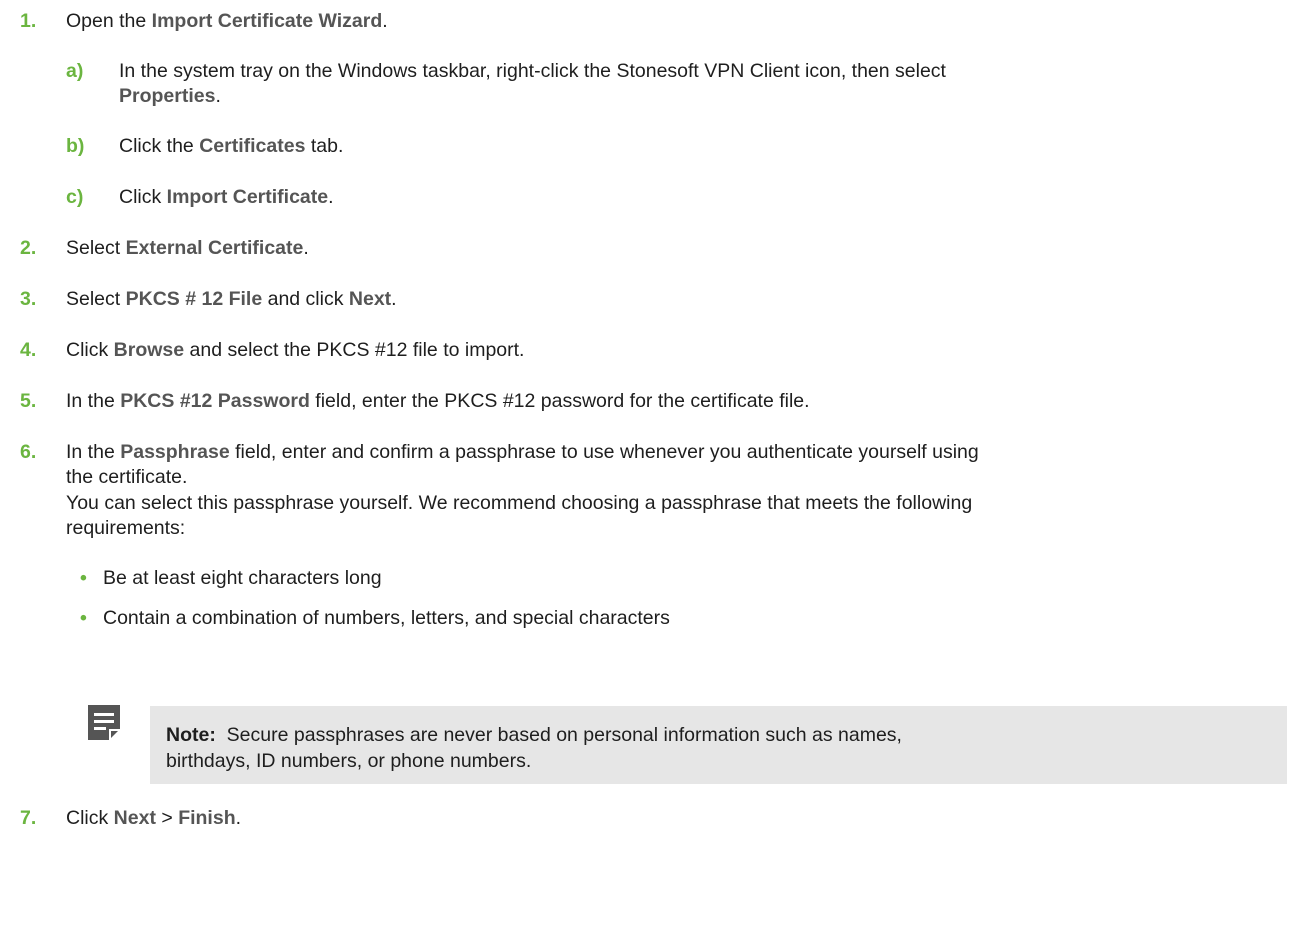  I want to click on step-text: Open the Import Certificate Wizard., so click(227, 21).